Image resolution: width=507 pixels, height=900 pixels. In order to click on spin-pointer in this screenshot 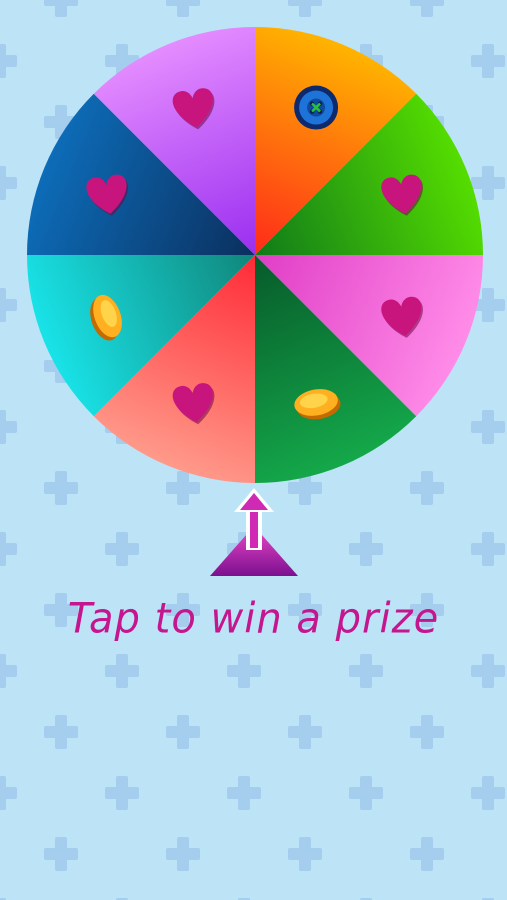, I will do `click(254, 532)`.